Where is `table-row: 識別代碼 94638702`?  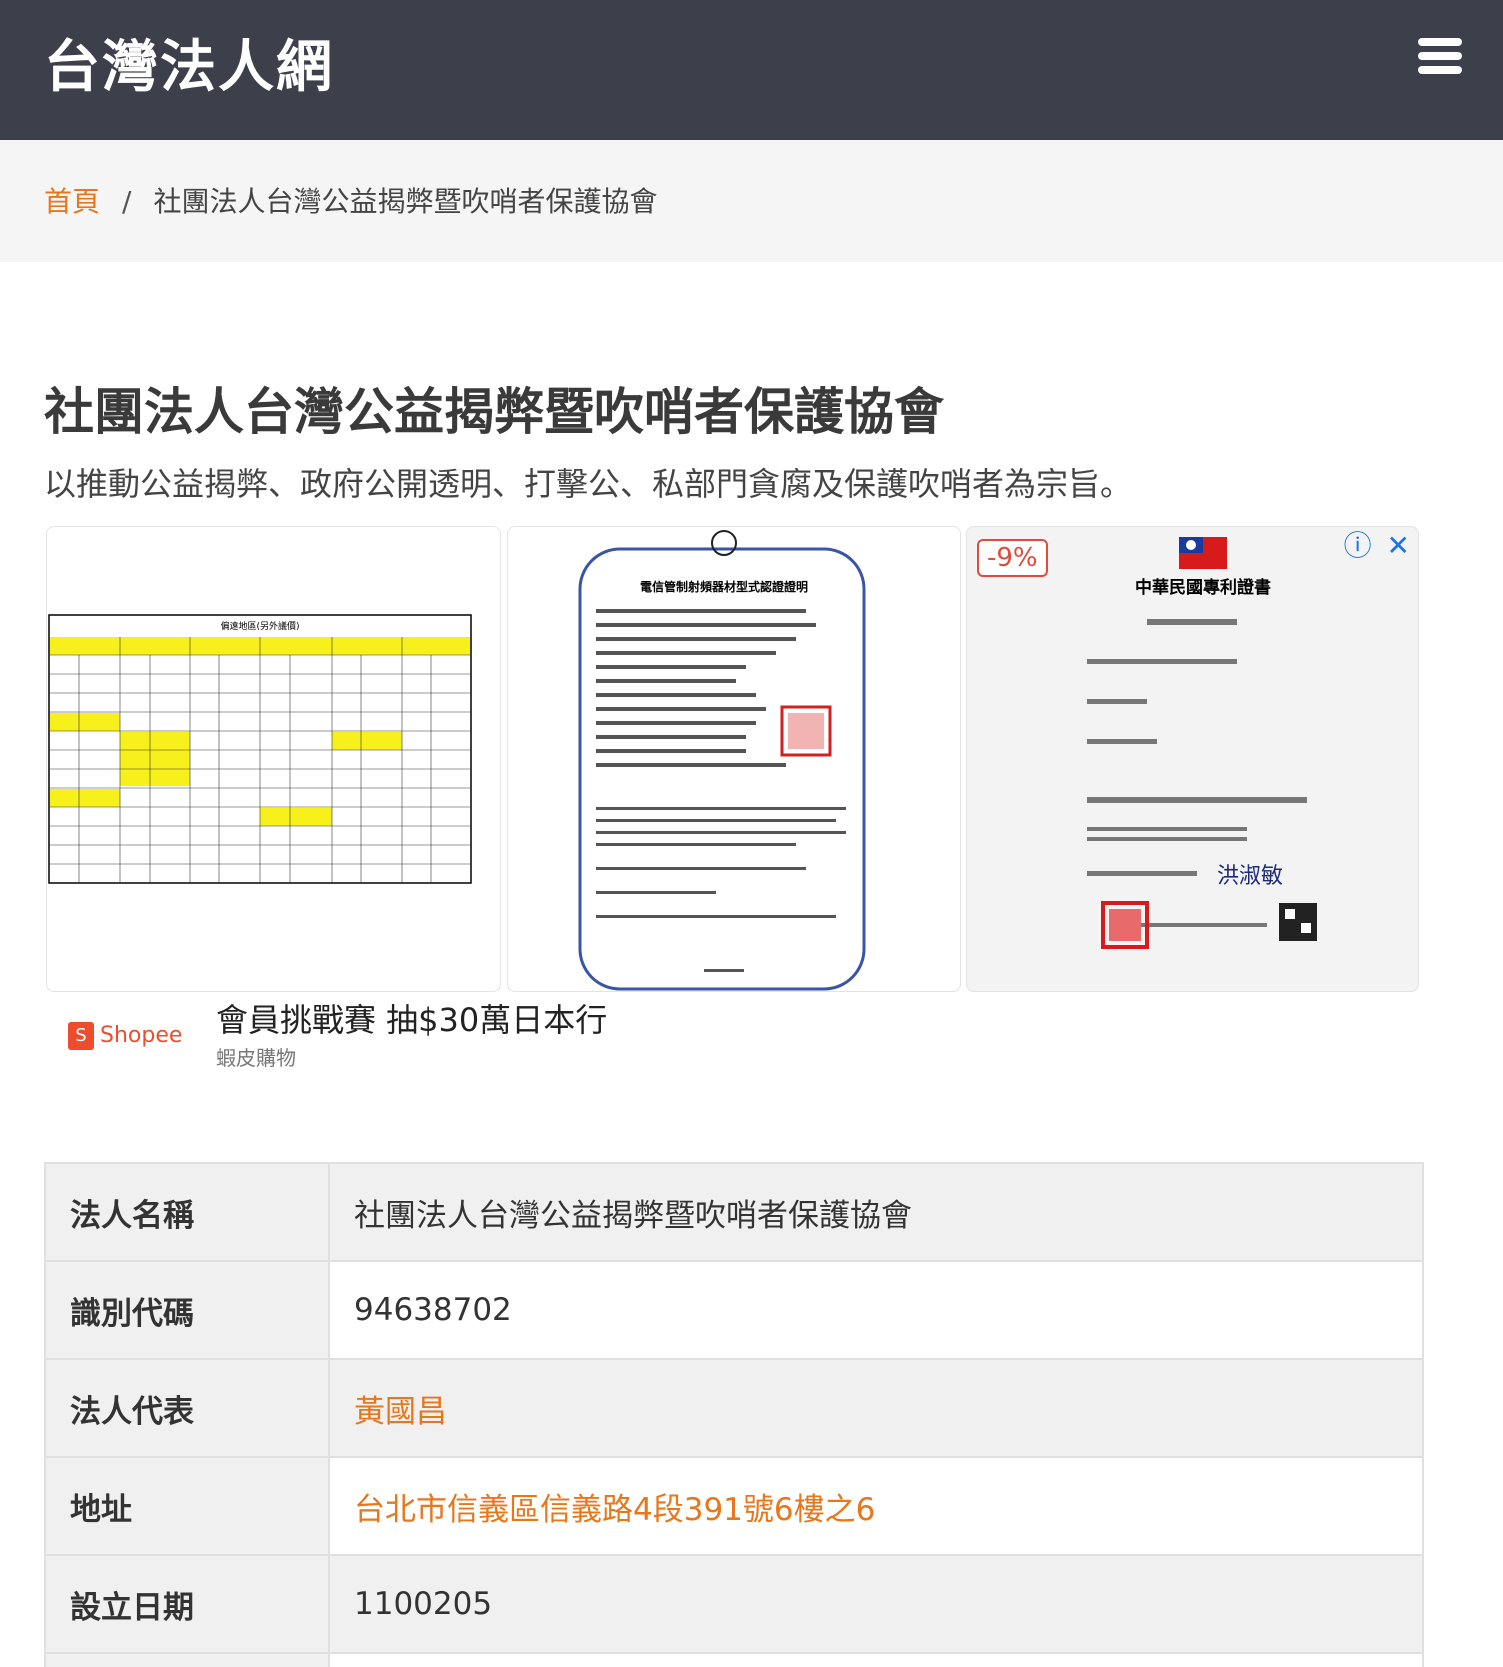 table-row: 識別代碼 94638702 is located at coordinates (734, 1310).